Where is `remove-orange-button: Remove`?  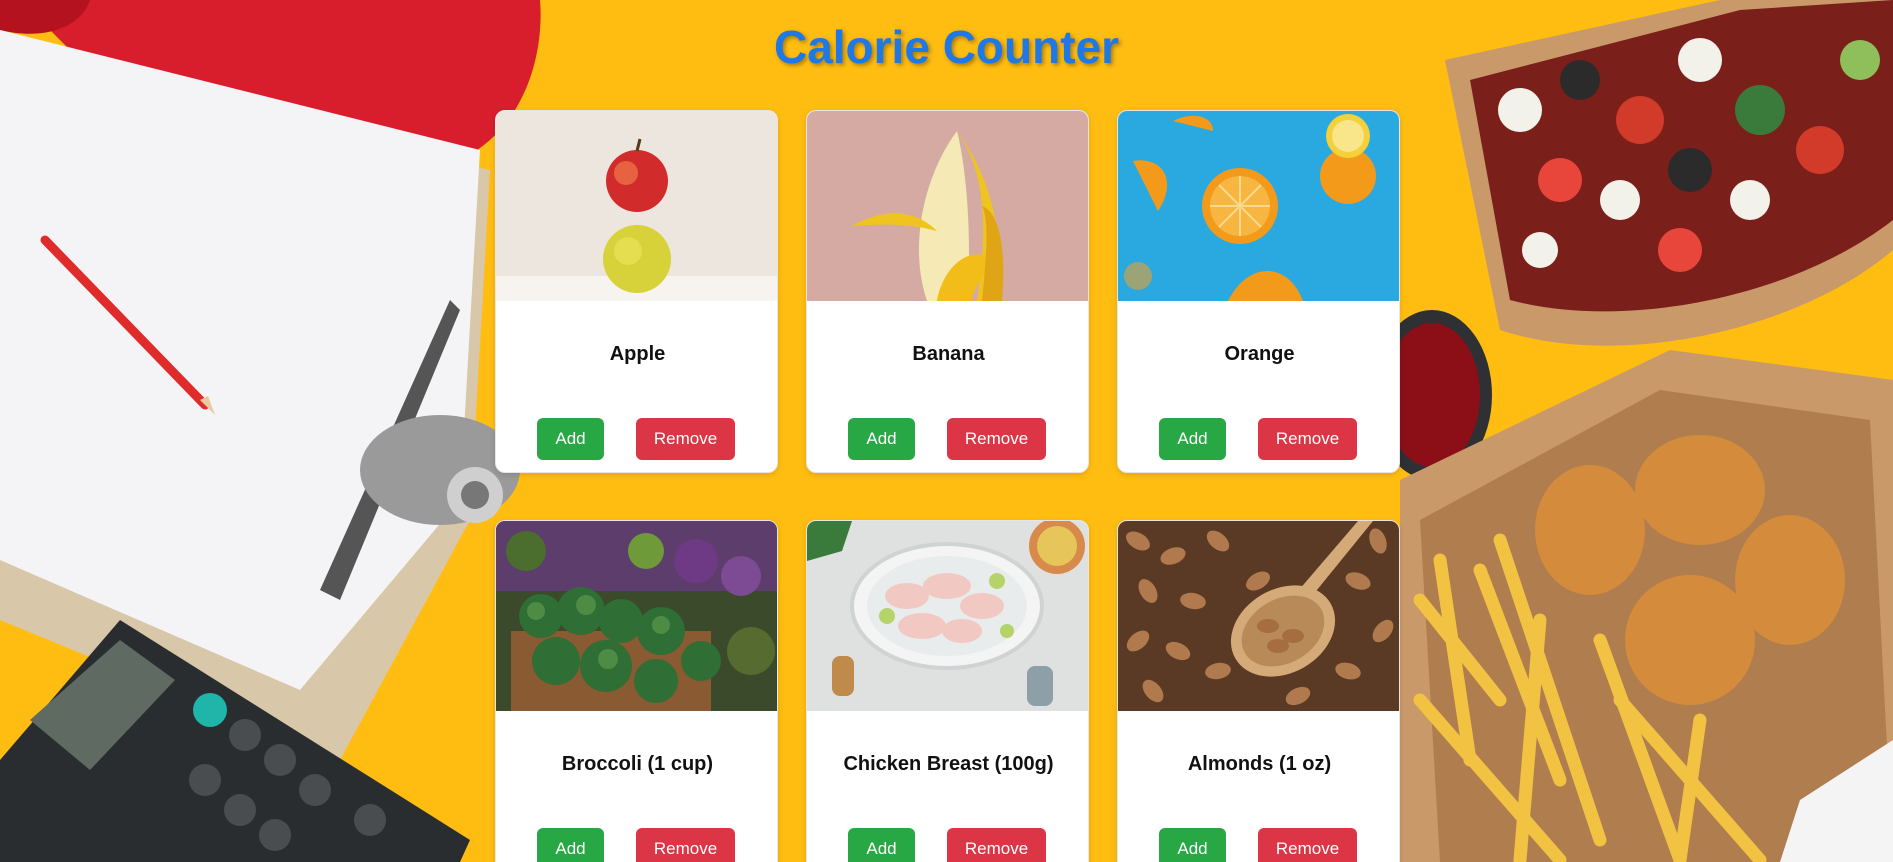 remove-orange-button: Remove is located at coordinates (1307, 439).